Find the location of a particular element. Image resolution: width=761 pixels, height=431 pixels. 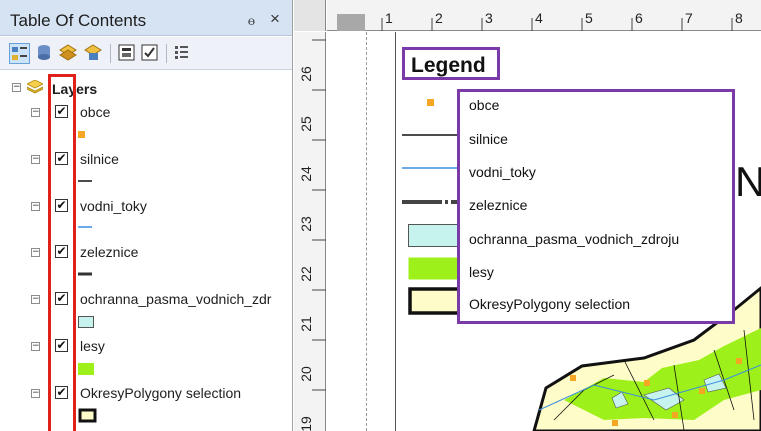

list-icon is located at coordinates (182, 53).